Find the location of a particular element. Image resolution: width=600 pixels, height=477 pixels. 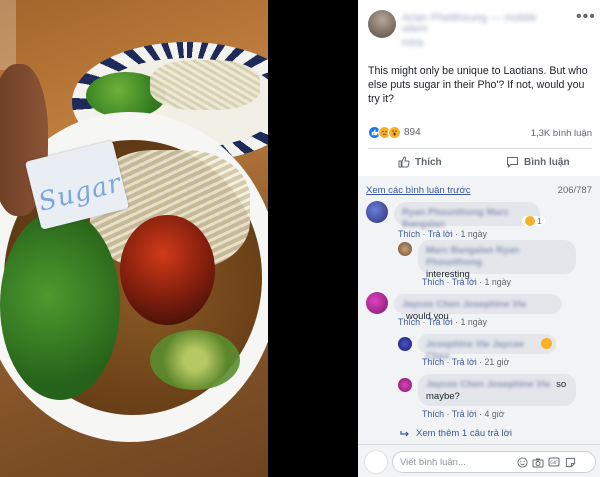

view-more-replies-link: Xem thêm 1 câu trả lời is located at coordinates (456, 433).